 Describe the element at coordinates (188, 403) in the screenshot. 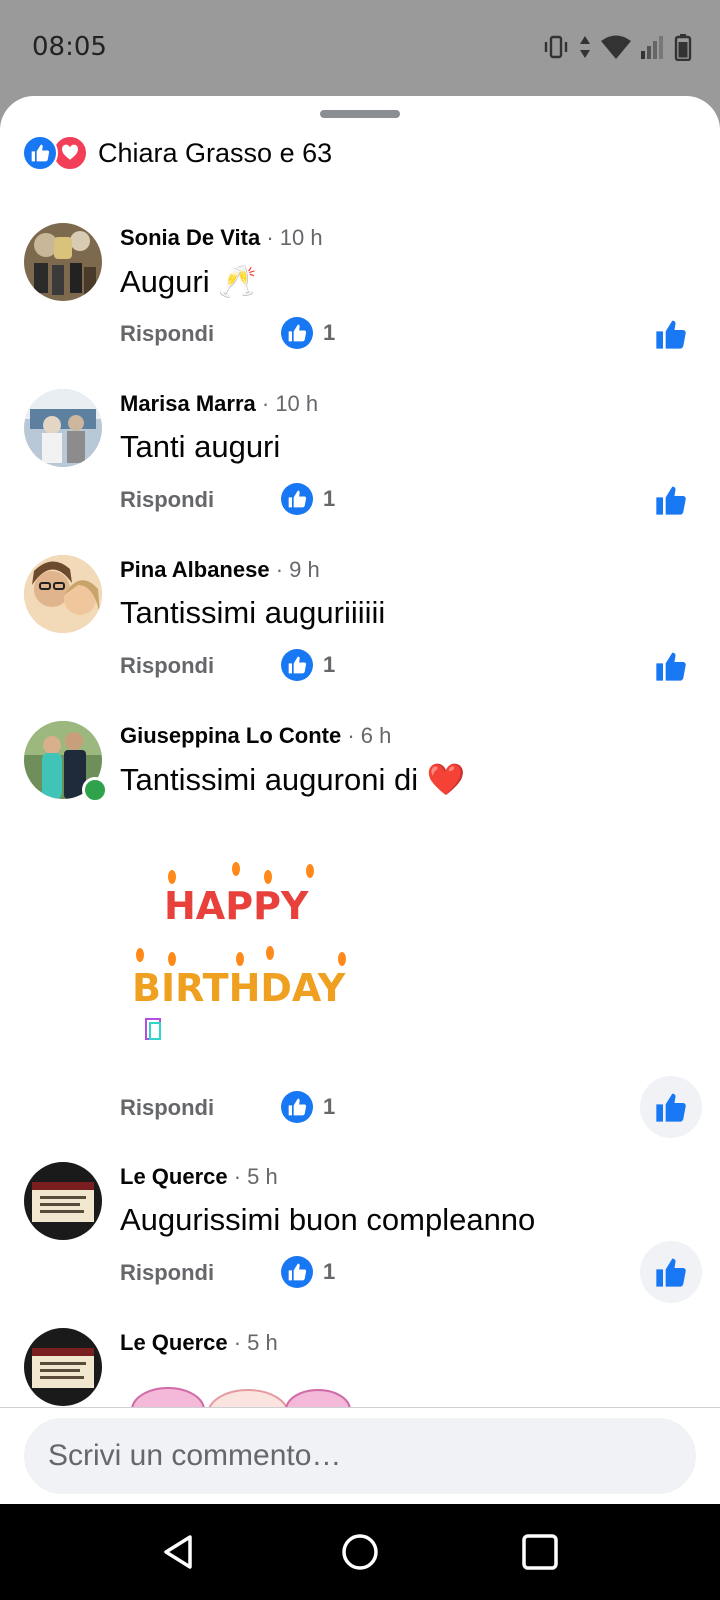

I see `comment-author: Marisa Marra` at that location.